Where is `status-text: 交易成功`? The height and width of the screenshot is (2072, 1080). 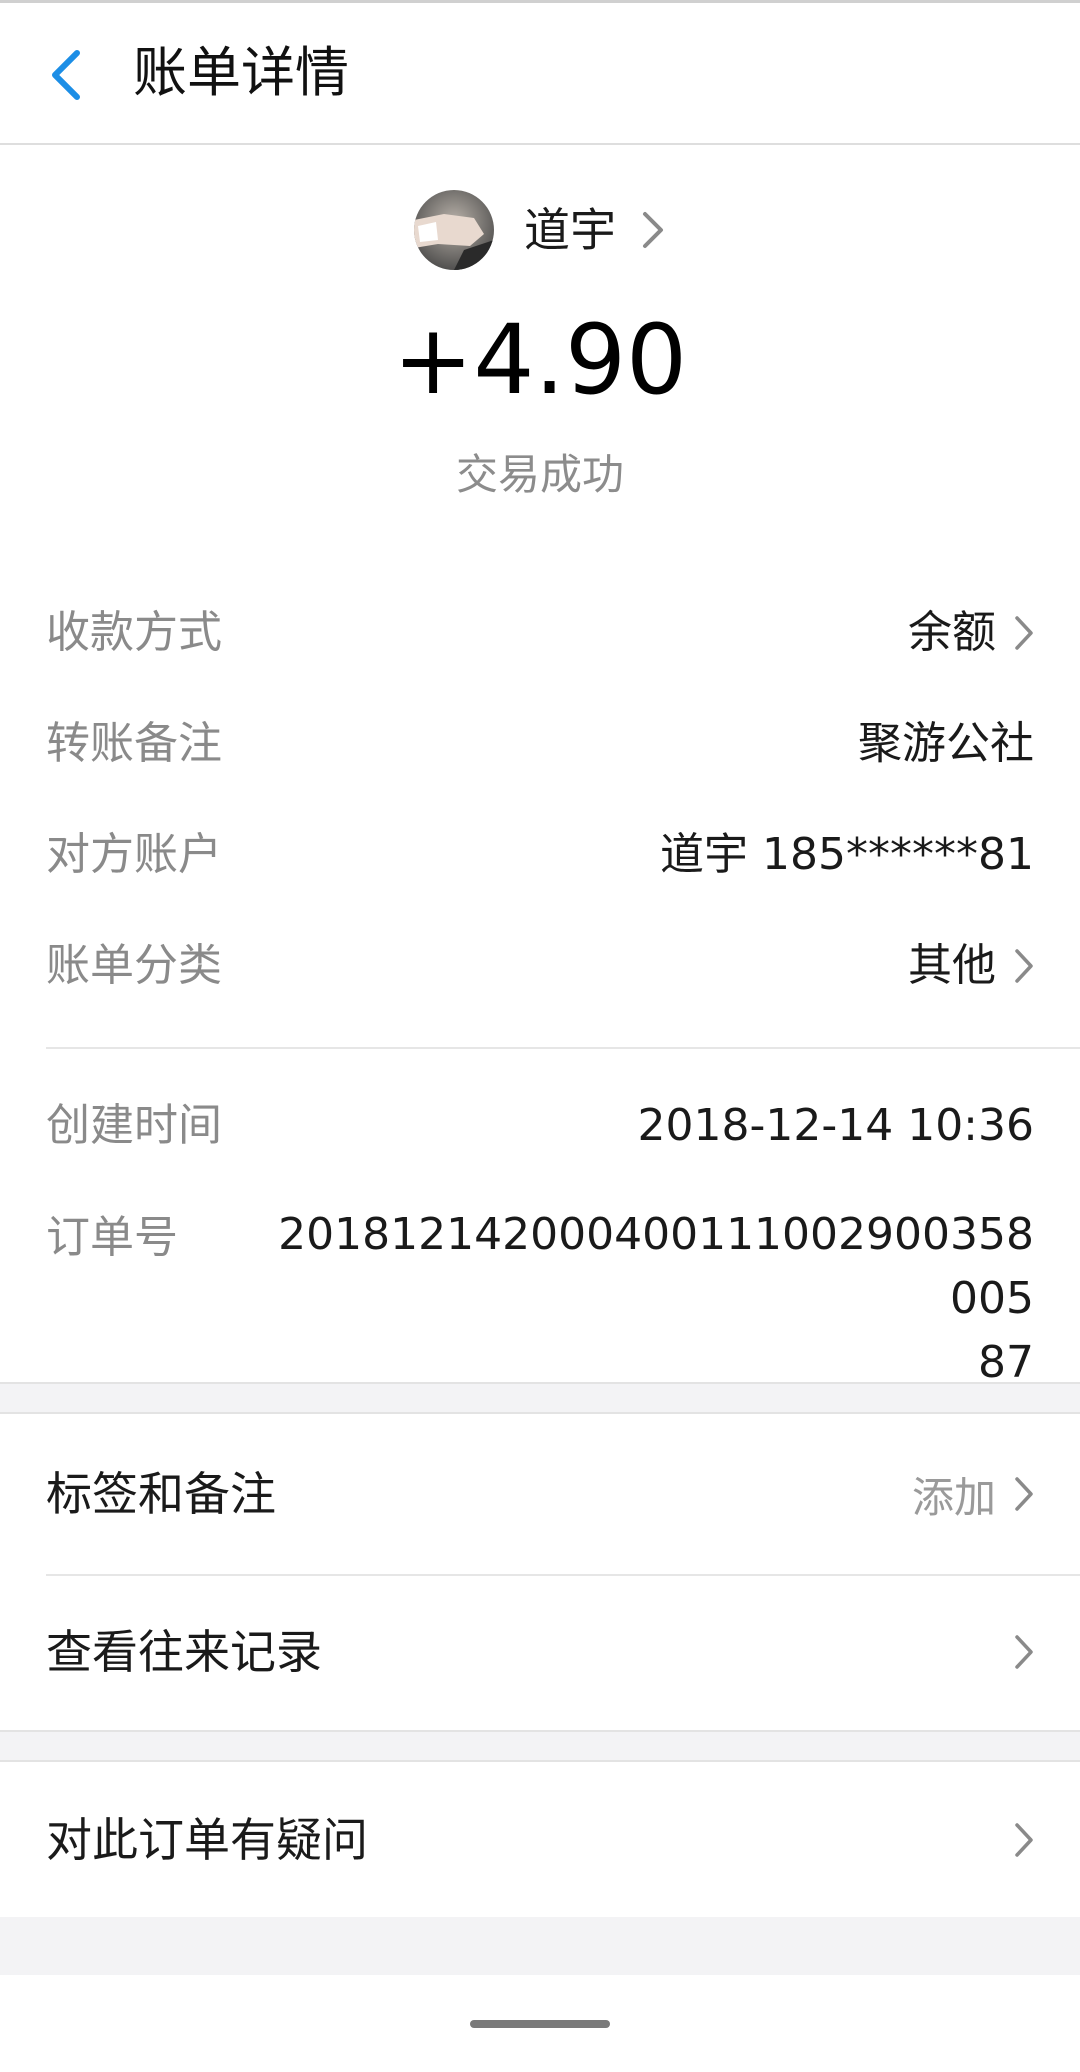 status-text: 交易成功 is located at coordinates (539, 474).